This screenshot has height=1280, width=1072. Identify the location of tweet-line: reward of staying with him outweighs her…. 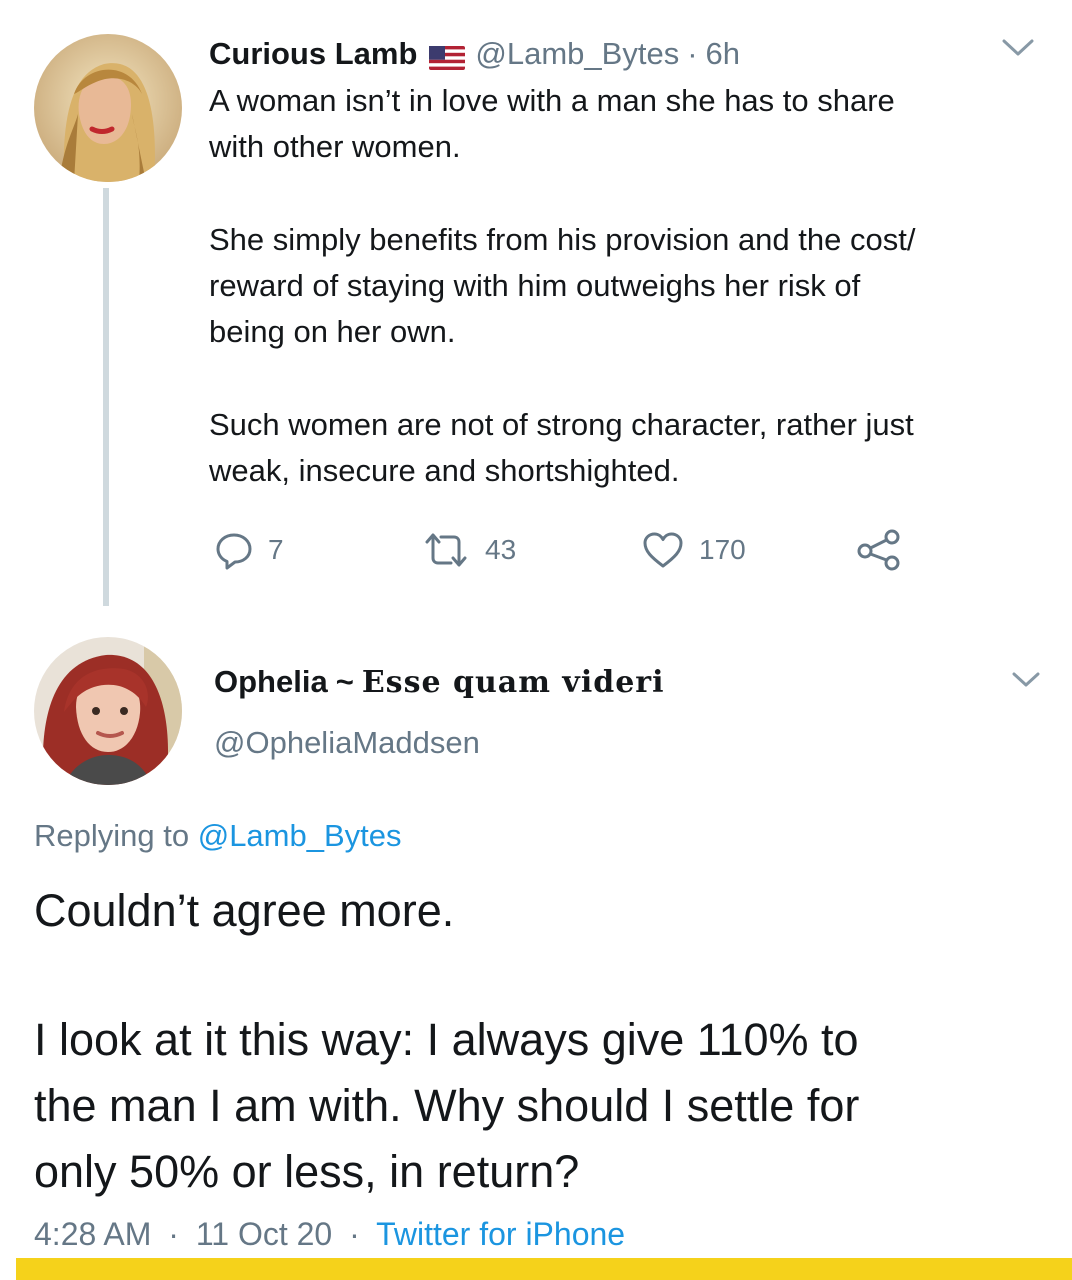
(535, 285).